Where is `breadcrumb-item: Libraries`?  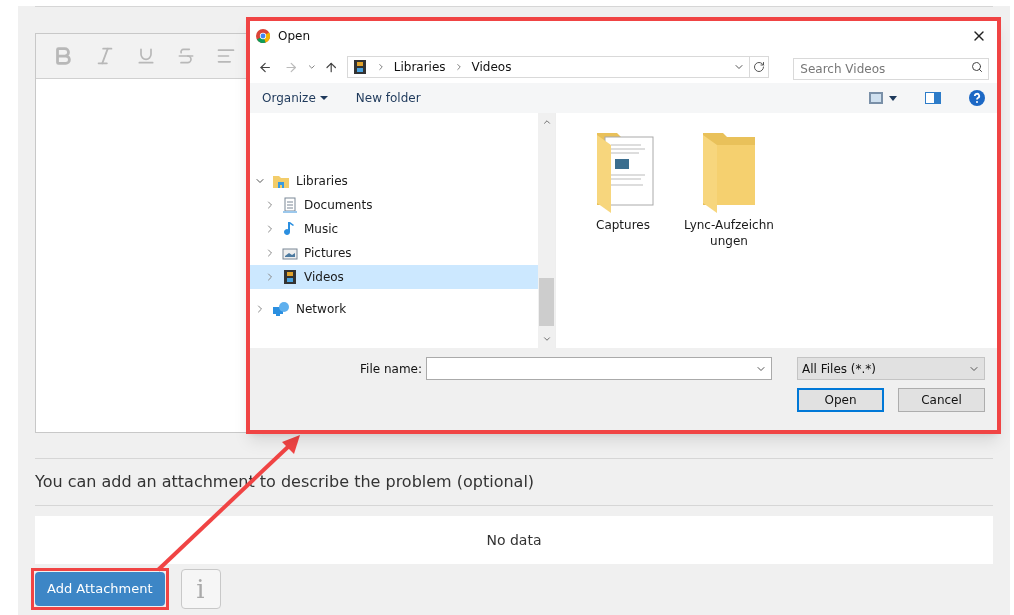
breadcrumb-item: Libraries is located at coordinates (419, 67).